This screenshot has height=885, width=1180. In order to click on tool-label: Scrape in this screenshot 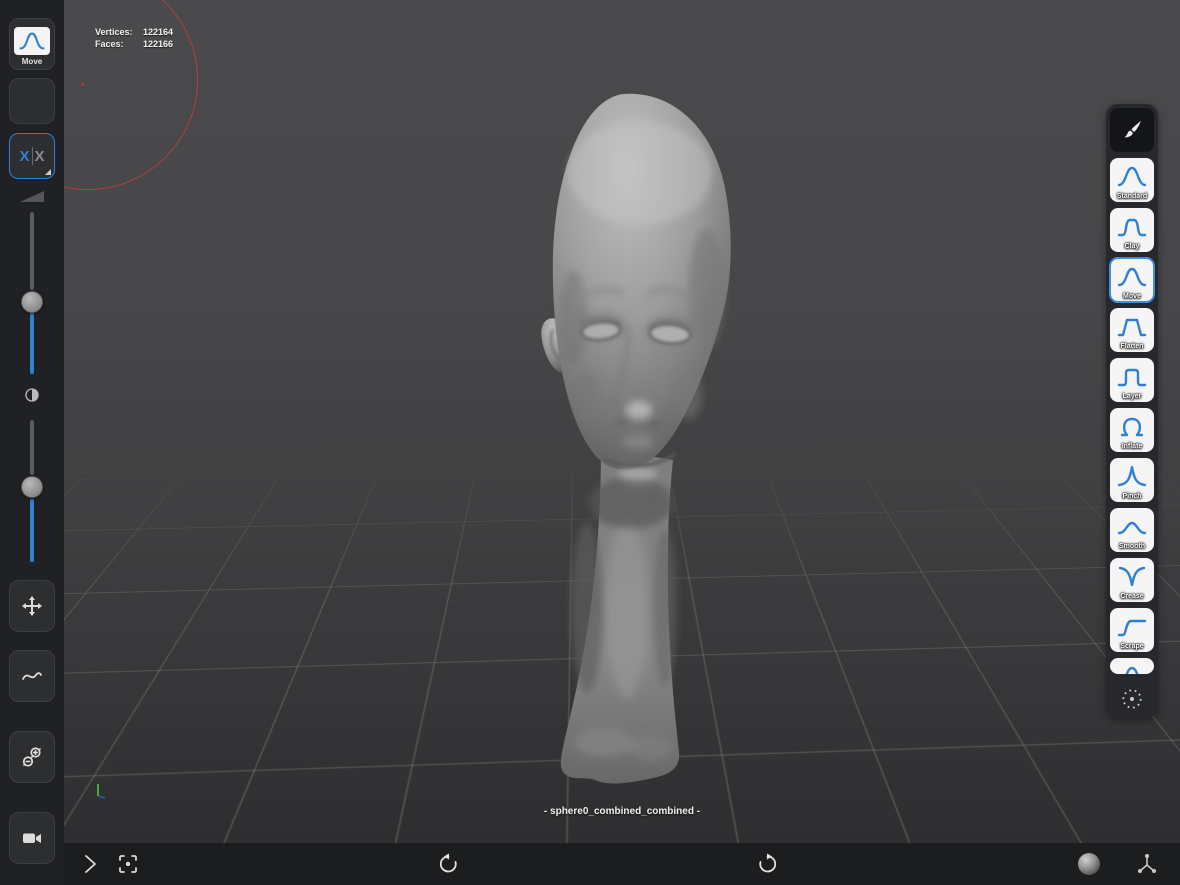, I will do `click(1132, 646)`.